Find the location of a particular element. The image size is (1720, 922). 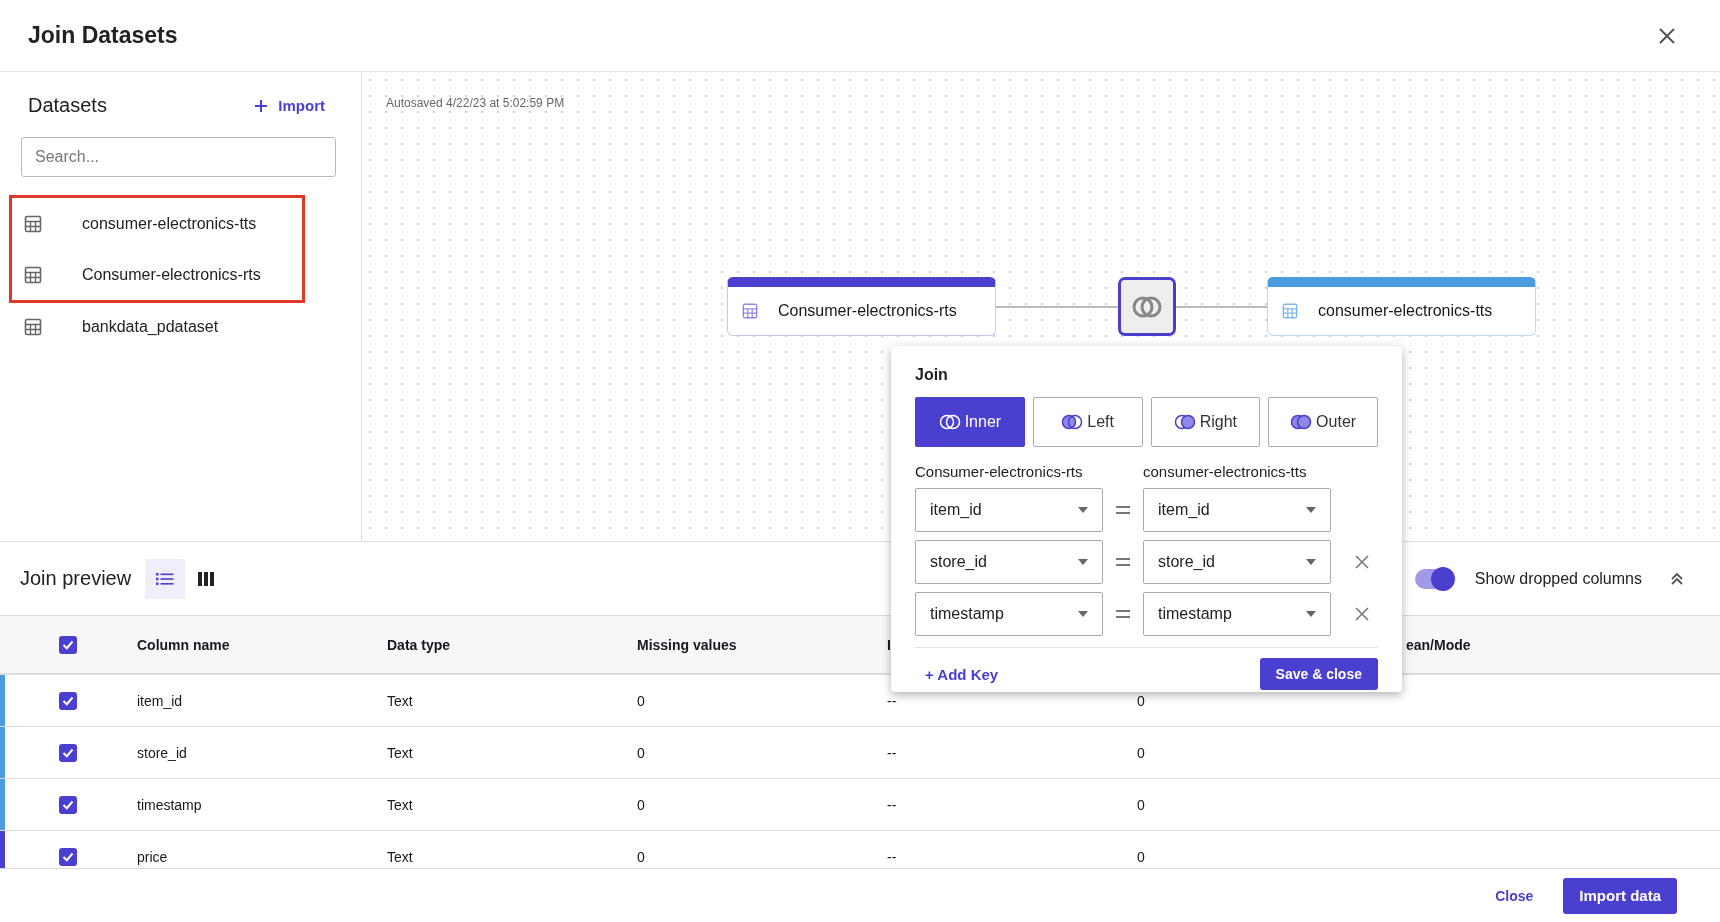

column-header: I is located at coordinates (889, 644).